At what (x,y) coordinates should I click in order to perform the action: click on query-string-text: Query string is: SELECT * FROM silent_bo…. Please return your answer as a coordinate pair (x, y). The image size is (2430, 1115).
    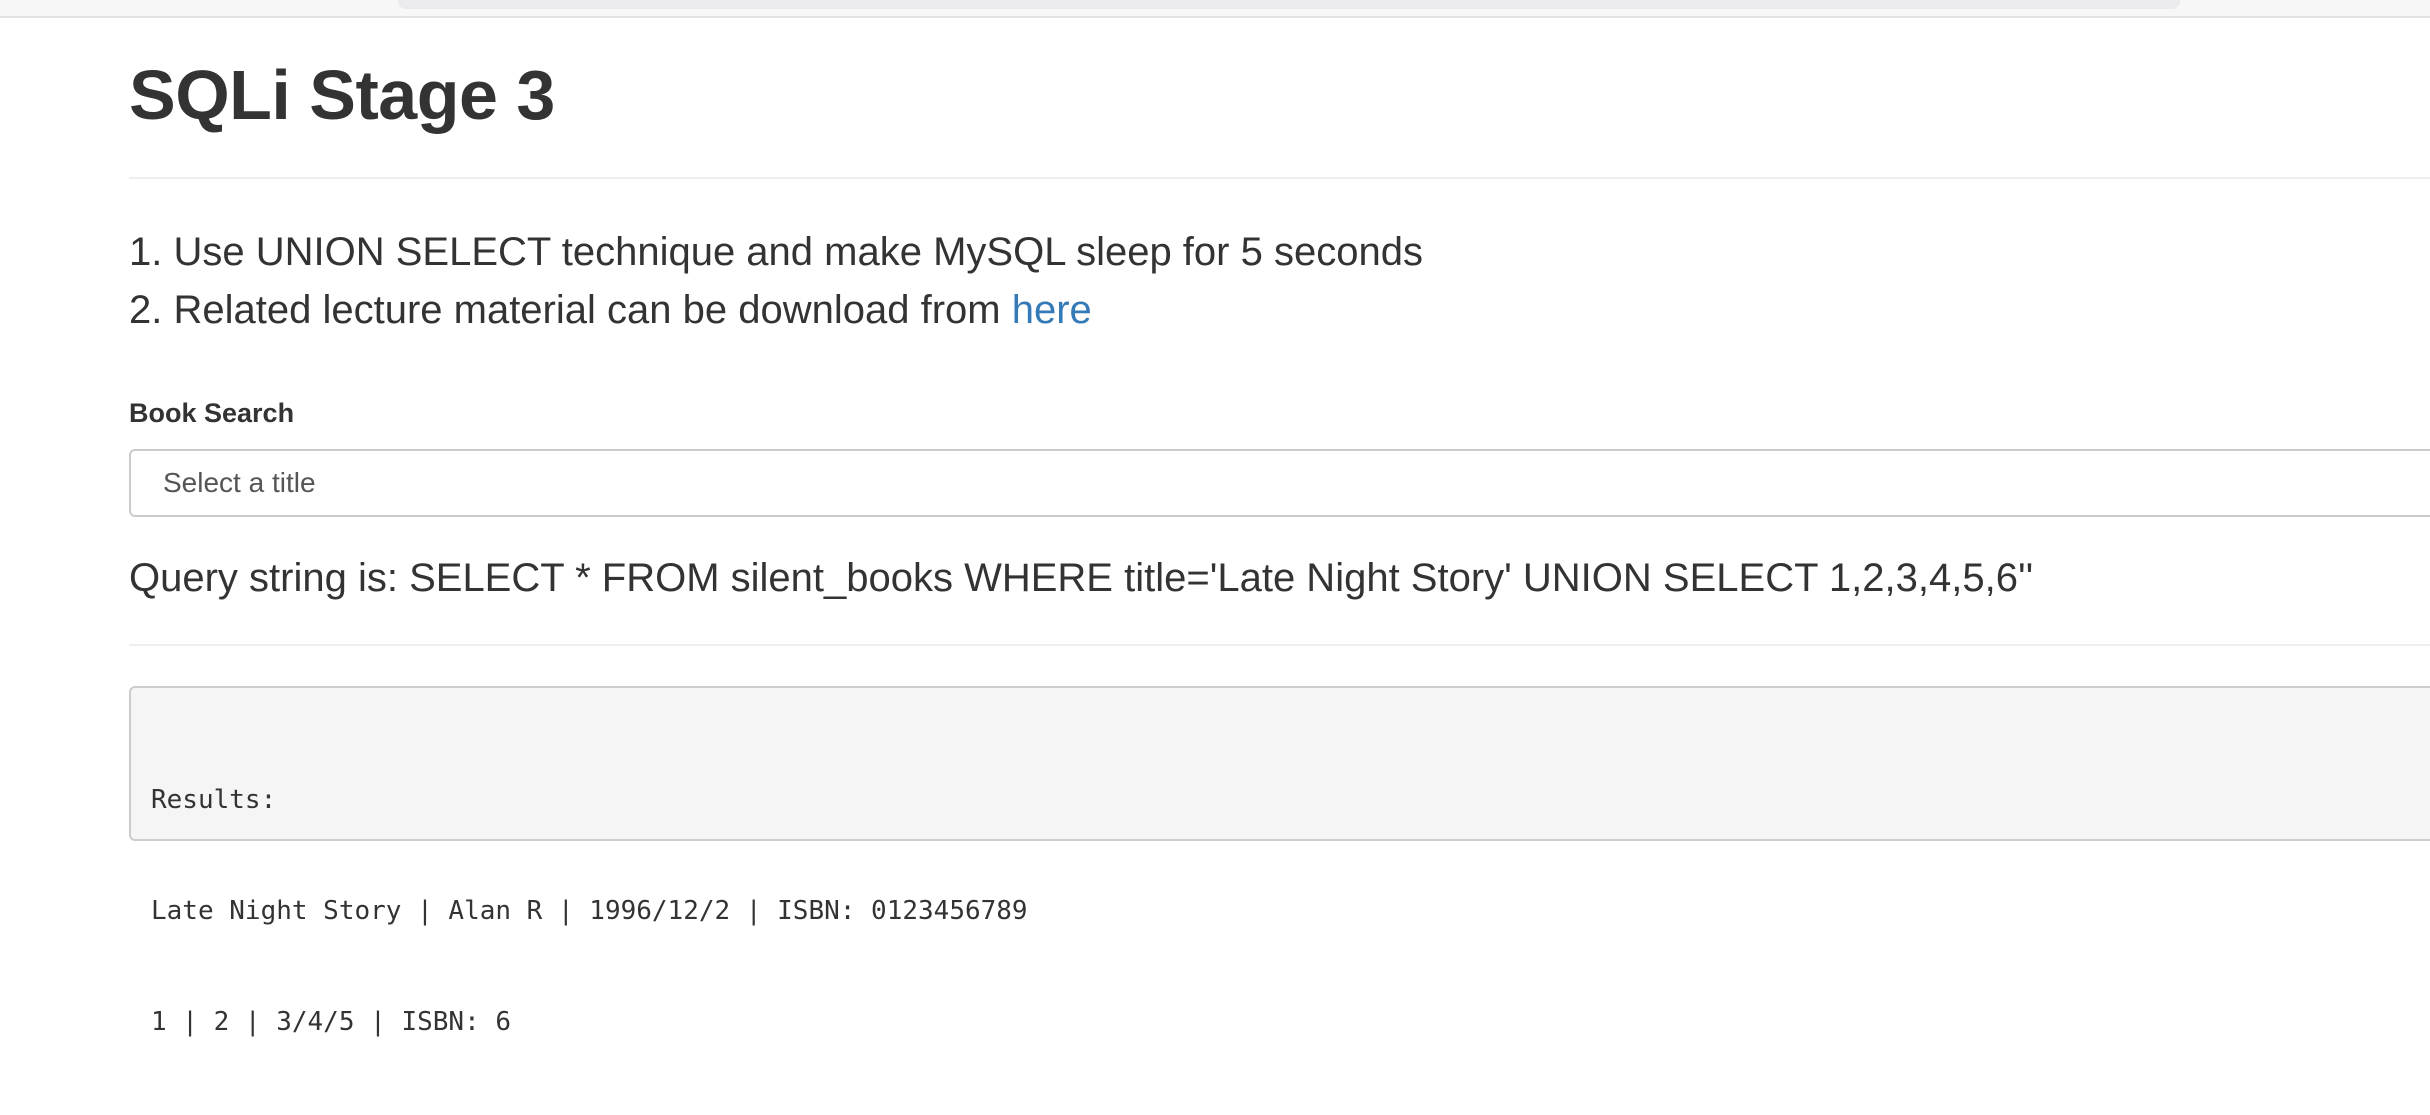
    Looking at the image, I should click on (1081, 578).